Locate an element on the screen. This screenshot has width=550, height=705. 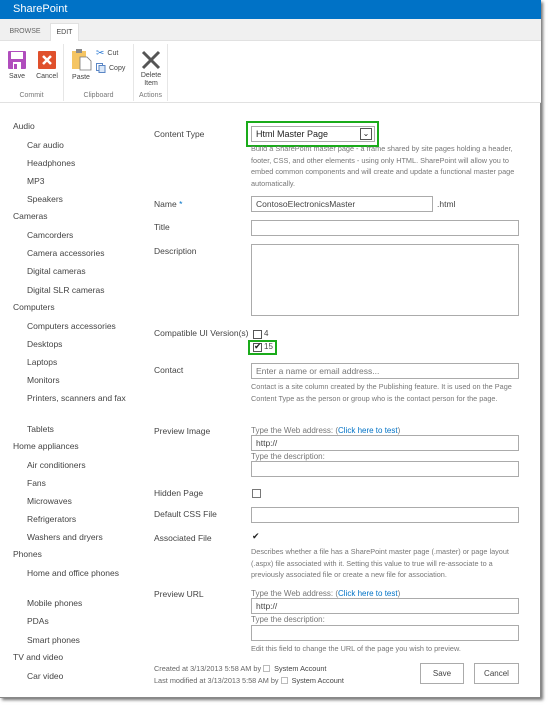
nav-heading-home-appliances: Home appliances is located at coordinates (46, 446).